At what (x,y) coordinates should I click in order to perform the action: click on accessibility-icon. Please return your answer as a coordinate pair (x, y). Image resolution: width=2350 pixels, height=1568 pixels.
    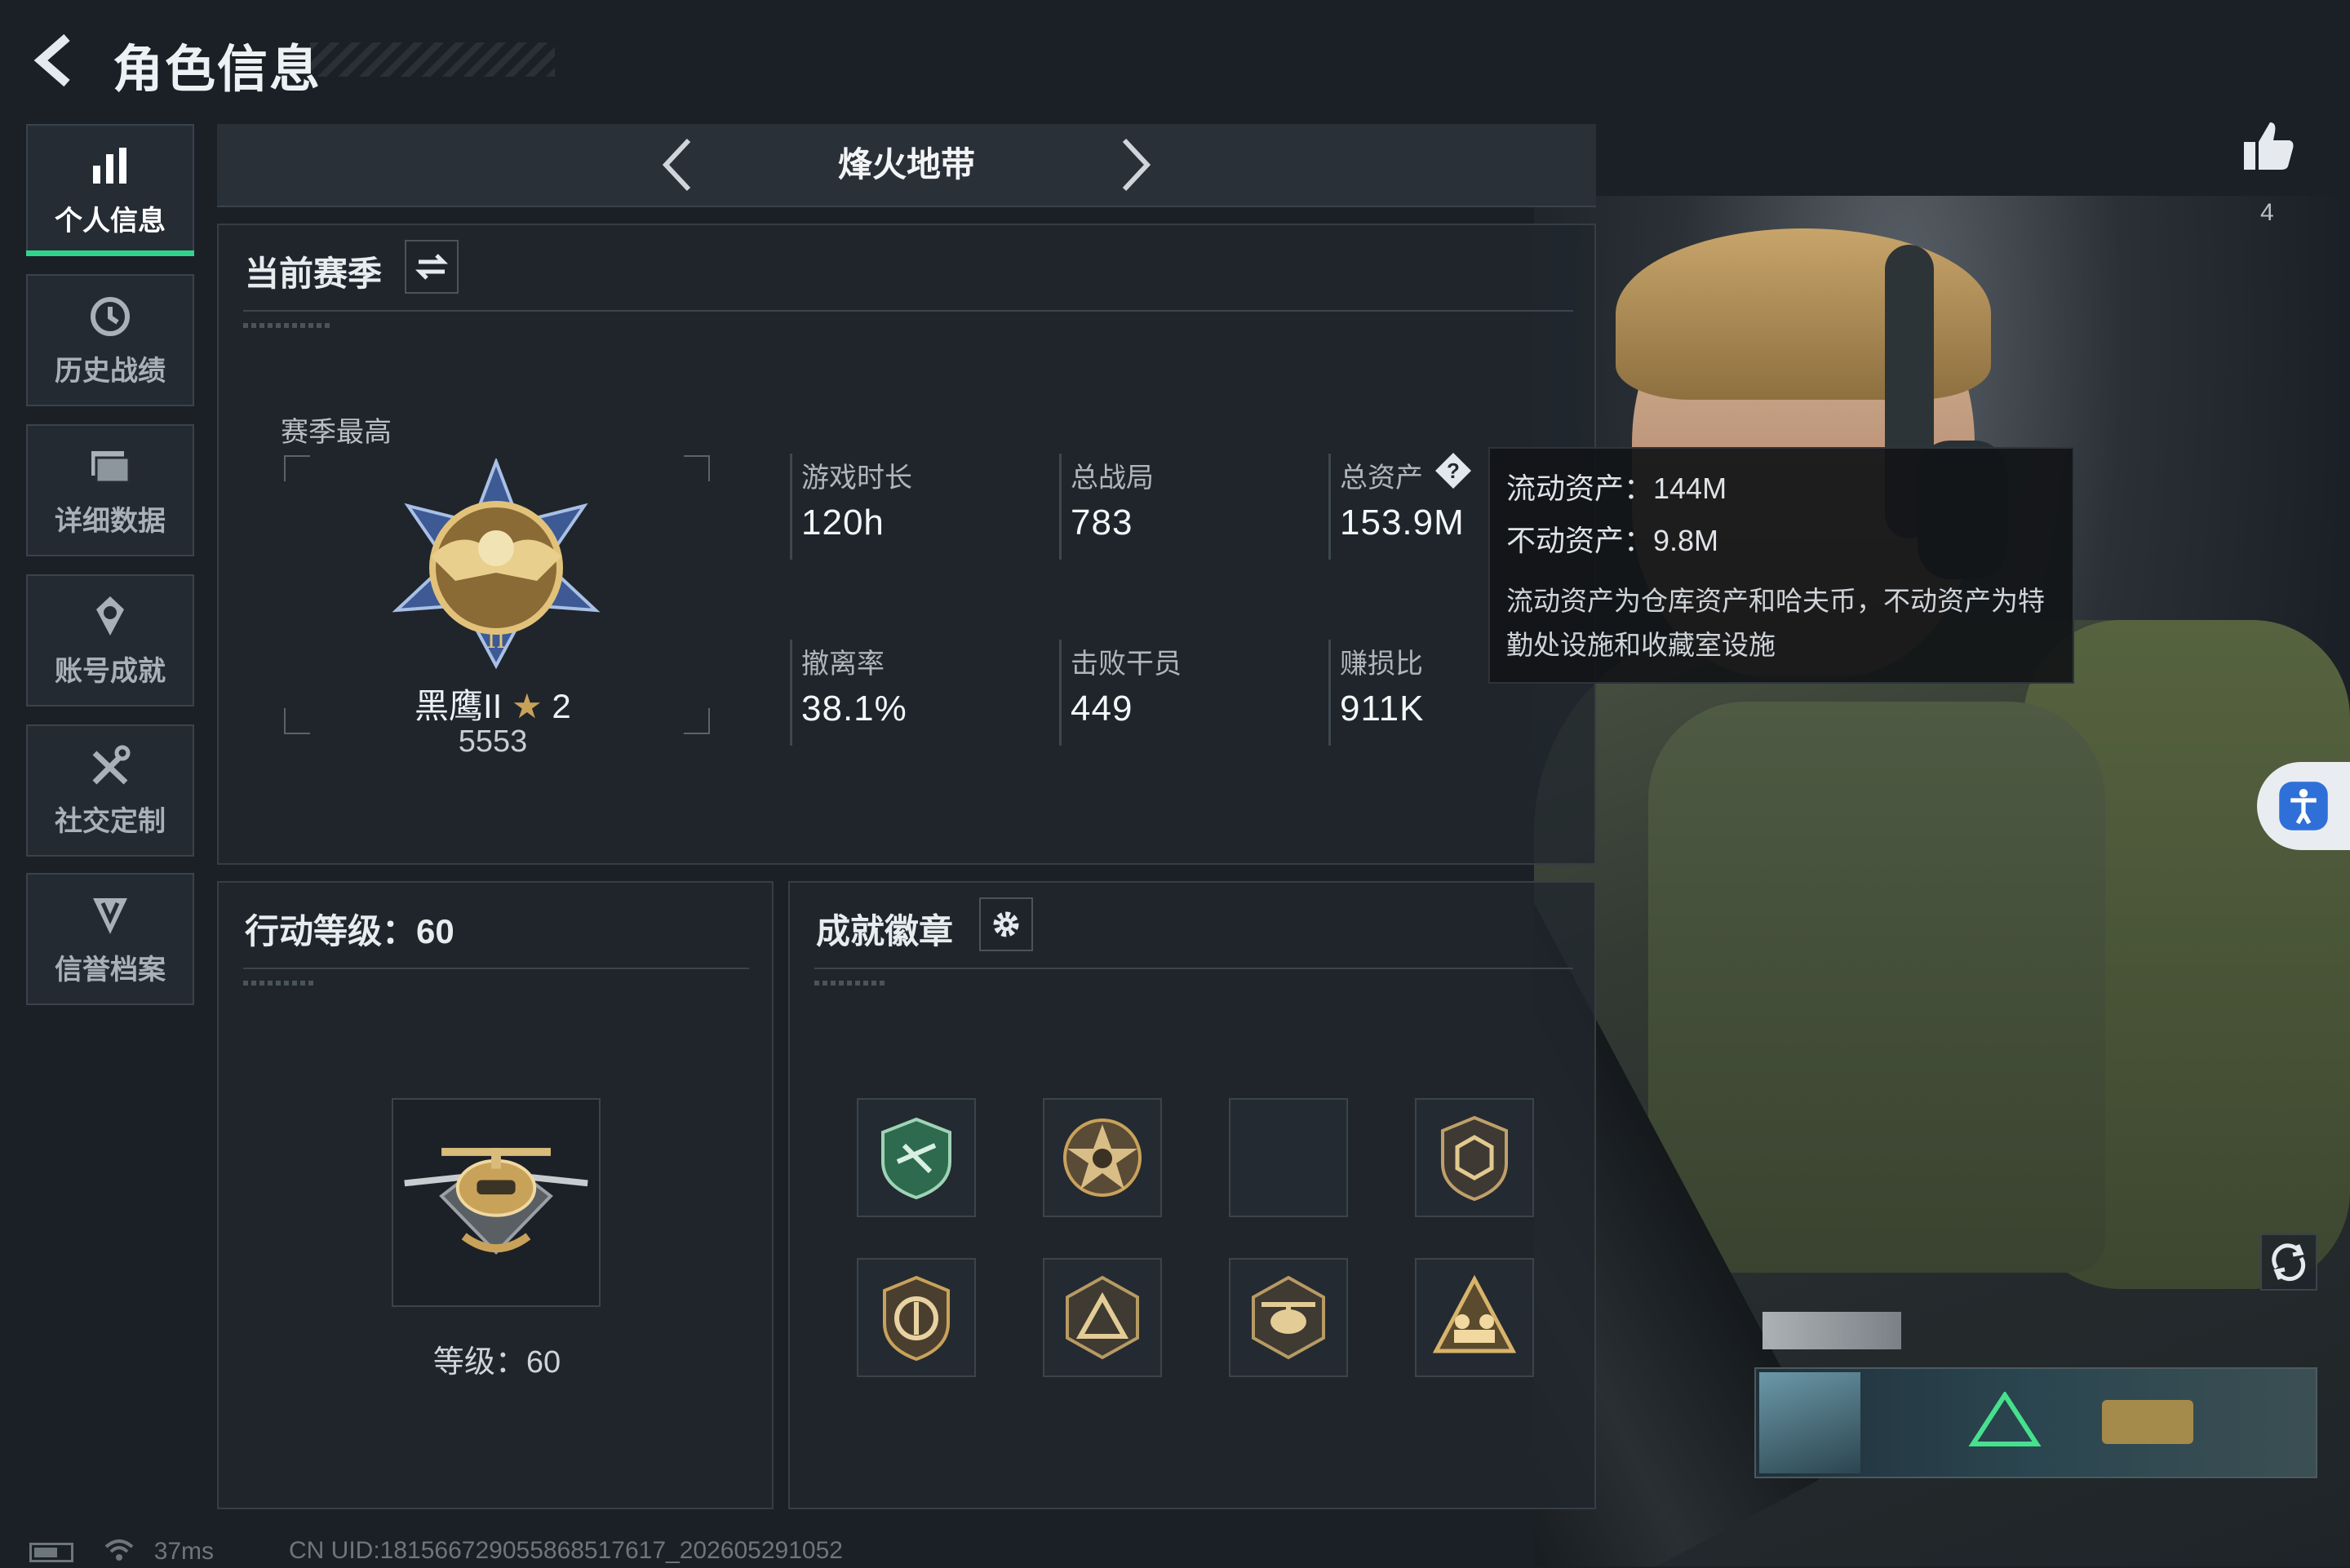
    Looking at the image, I should click on (2303, 806).